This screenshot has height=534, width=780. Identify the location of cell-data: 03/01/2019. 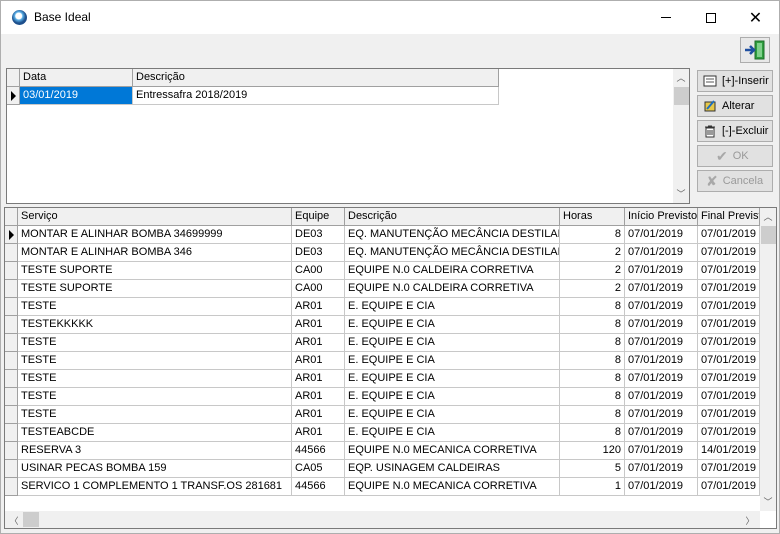
(76, 96).